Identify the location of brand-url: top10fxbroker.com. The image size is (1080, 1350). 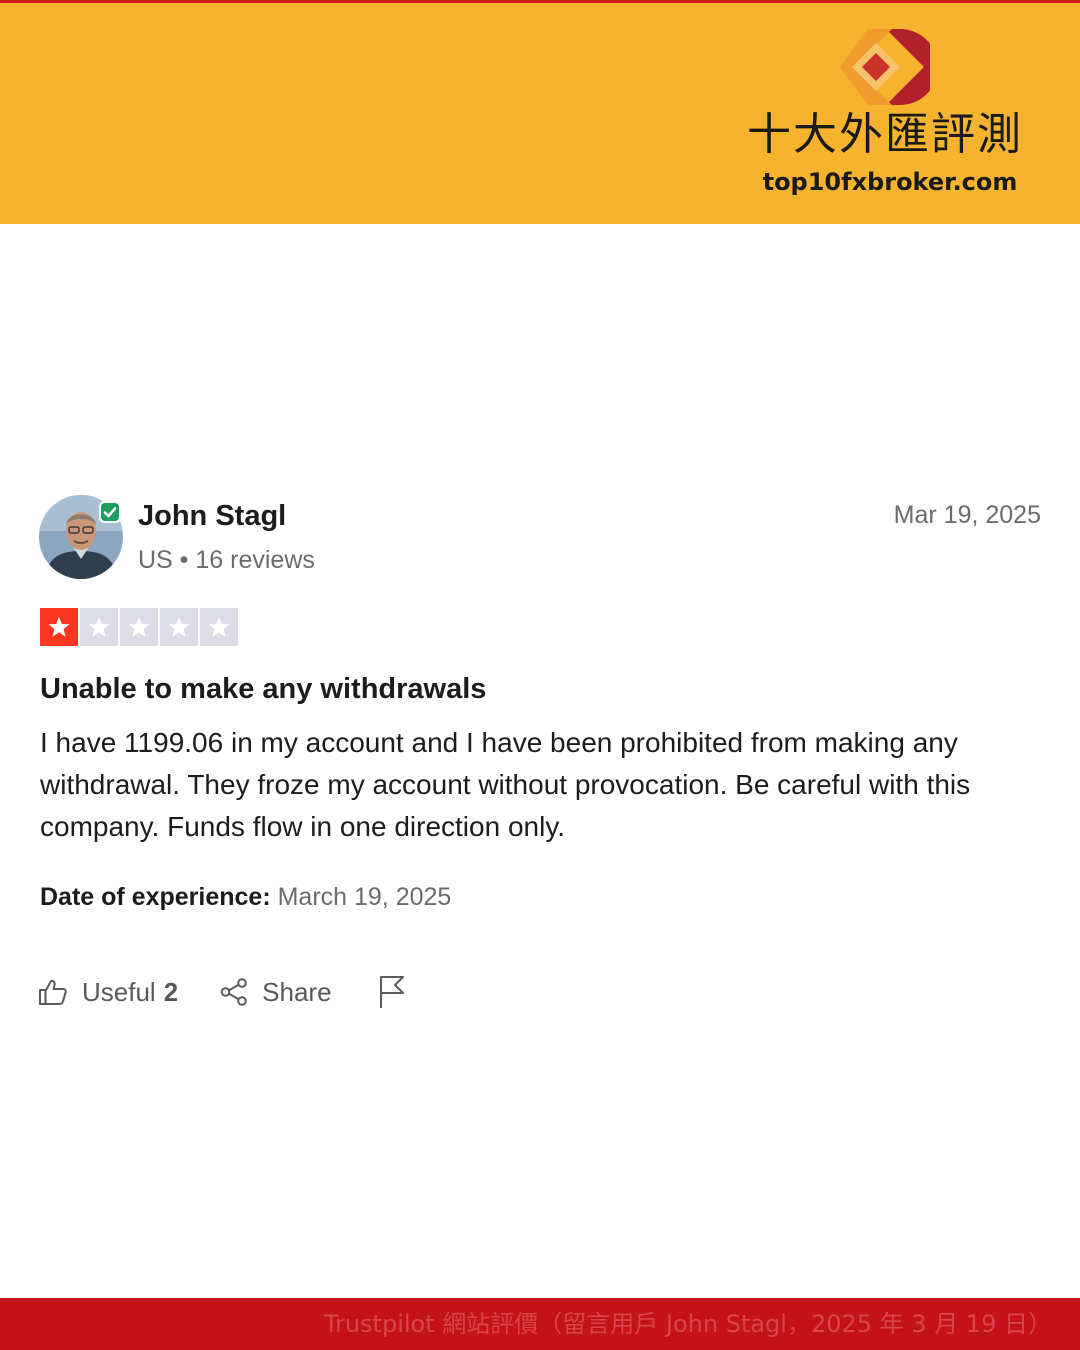
(890, 182).